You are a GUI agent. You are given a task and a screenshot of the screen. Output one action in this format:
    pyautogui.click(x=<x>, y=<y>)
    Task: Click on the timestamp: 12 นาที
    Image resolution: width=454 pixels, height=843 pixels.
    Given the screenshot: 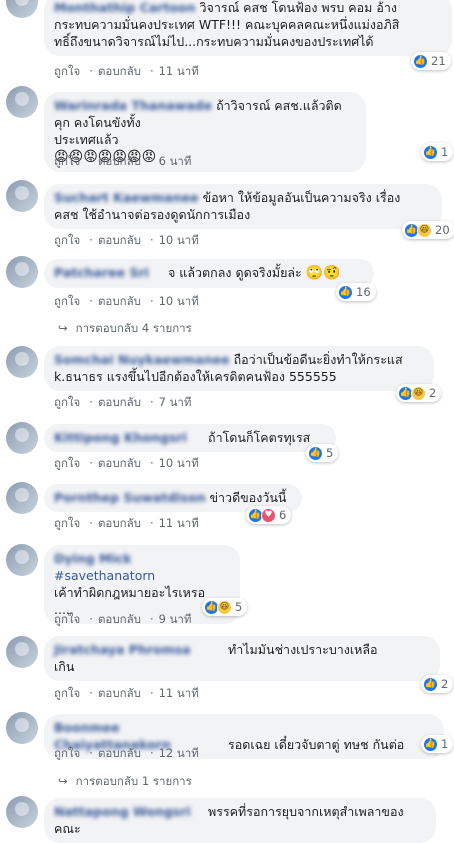 What is the action you would take?
    pyautogui.click(x=179, y=753)
    